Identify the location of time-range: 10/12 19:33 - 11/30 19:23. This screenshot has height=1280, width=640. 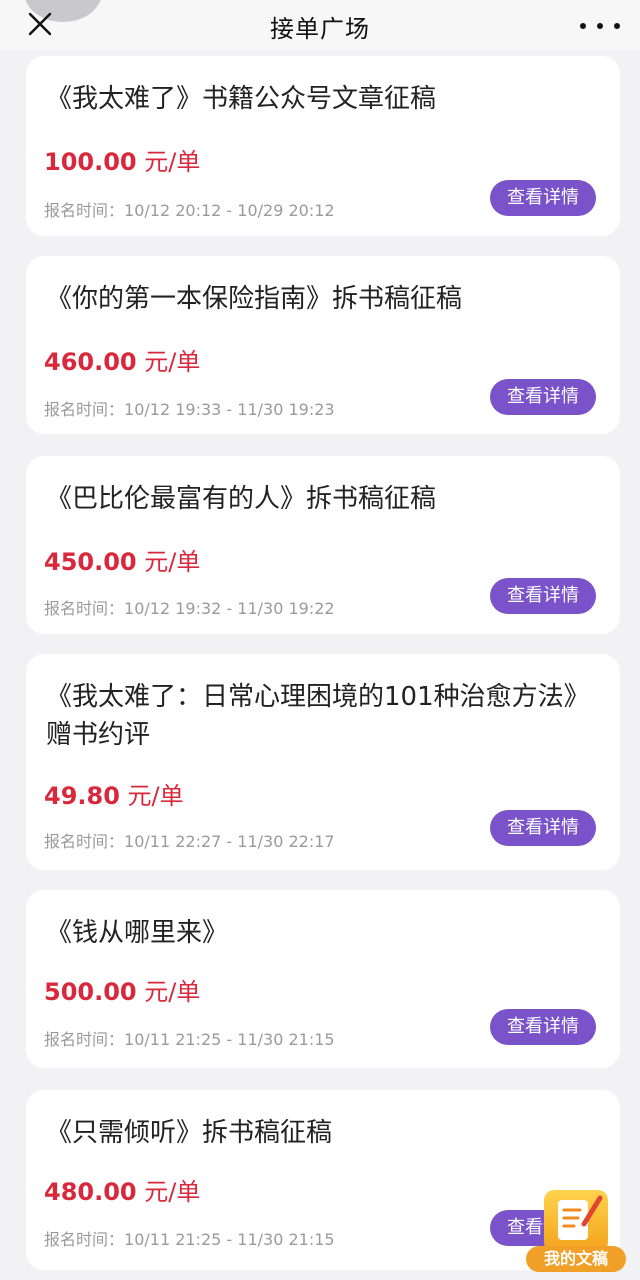
(229, 409).